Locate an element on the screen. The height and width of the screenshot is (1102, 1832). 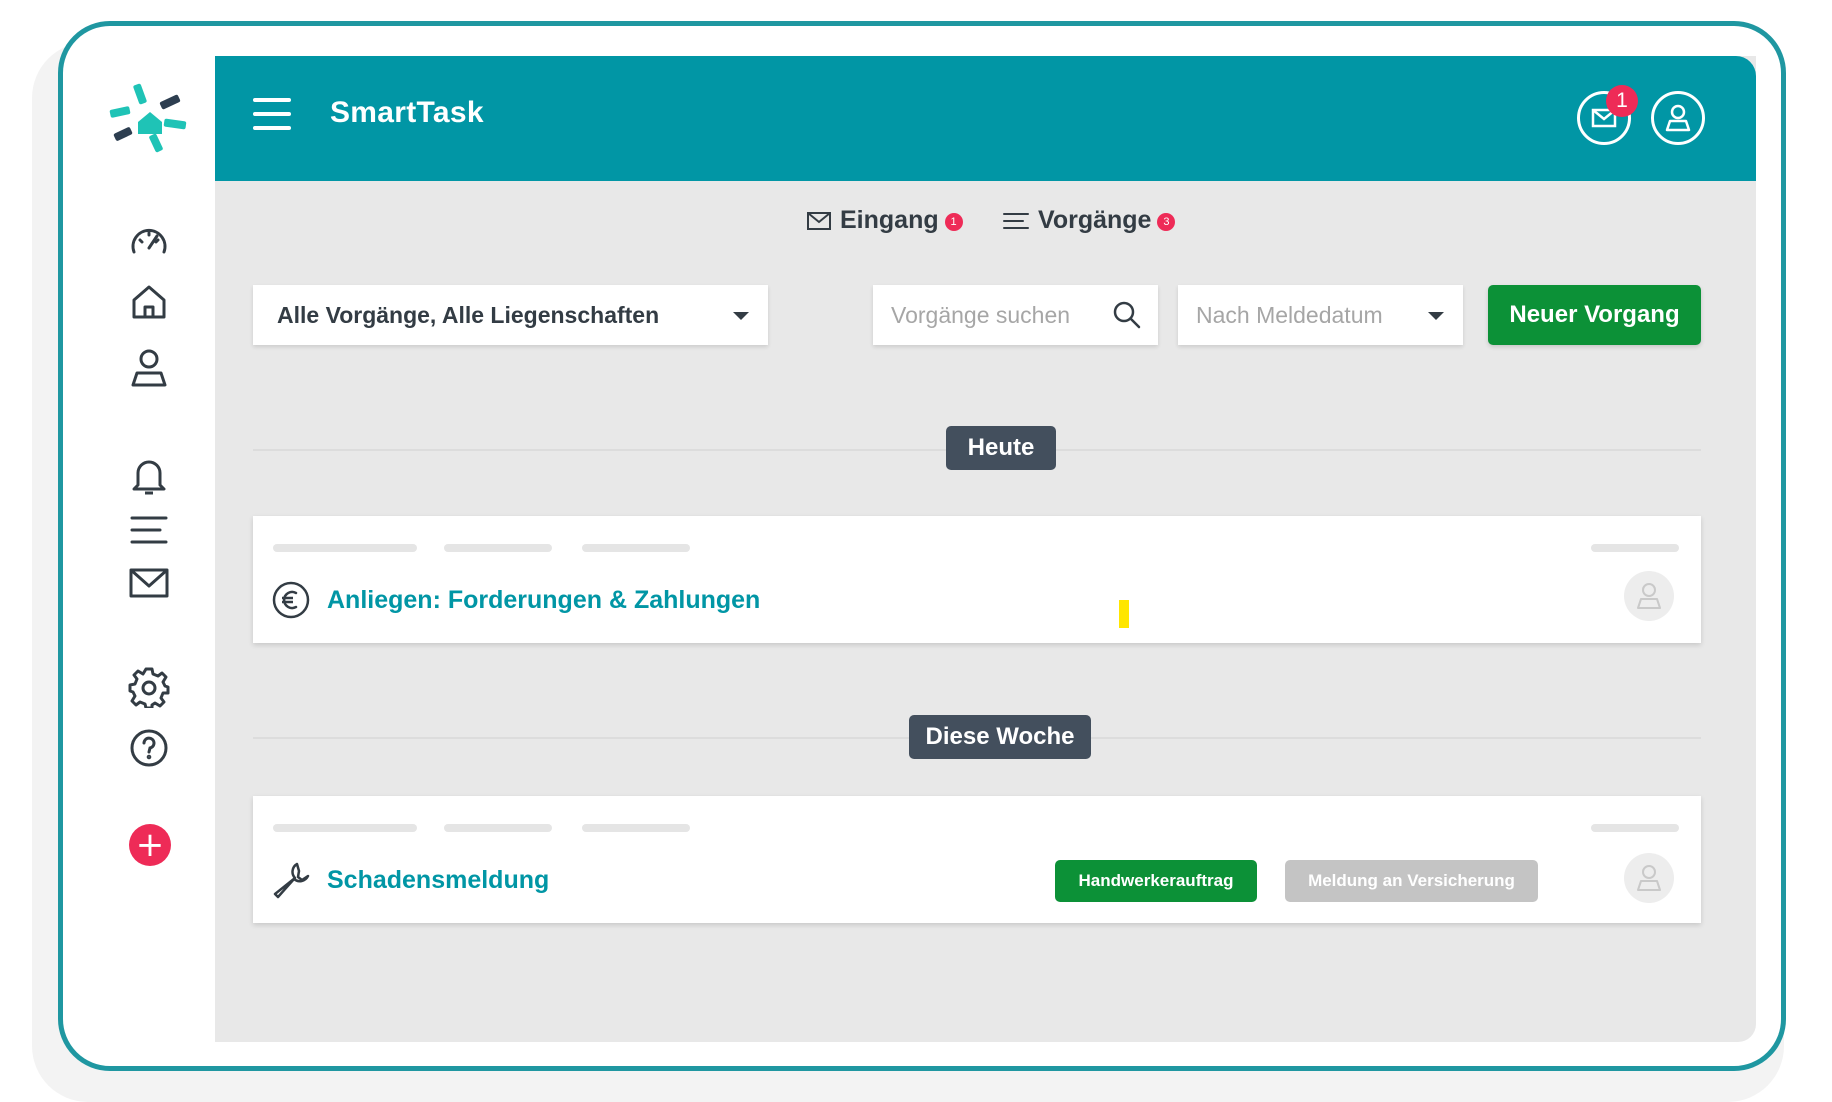
app-logo is located at coordinates (148, 118).